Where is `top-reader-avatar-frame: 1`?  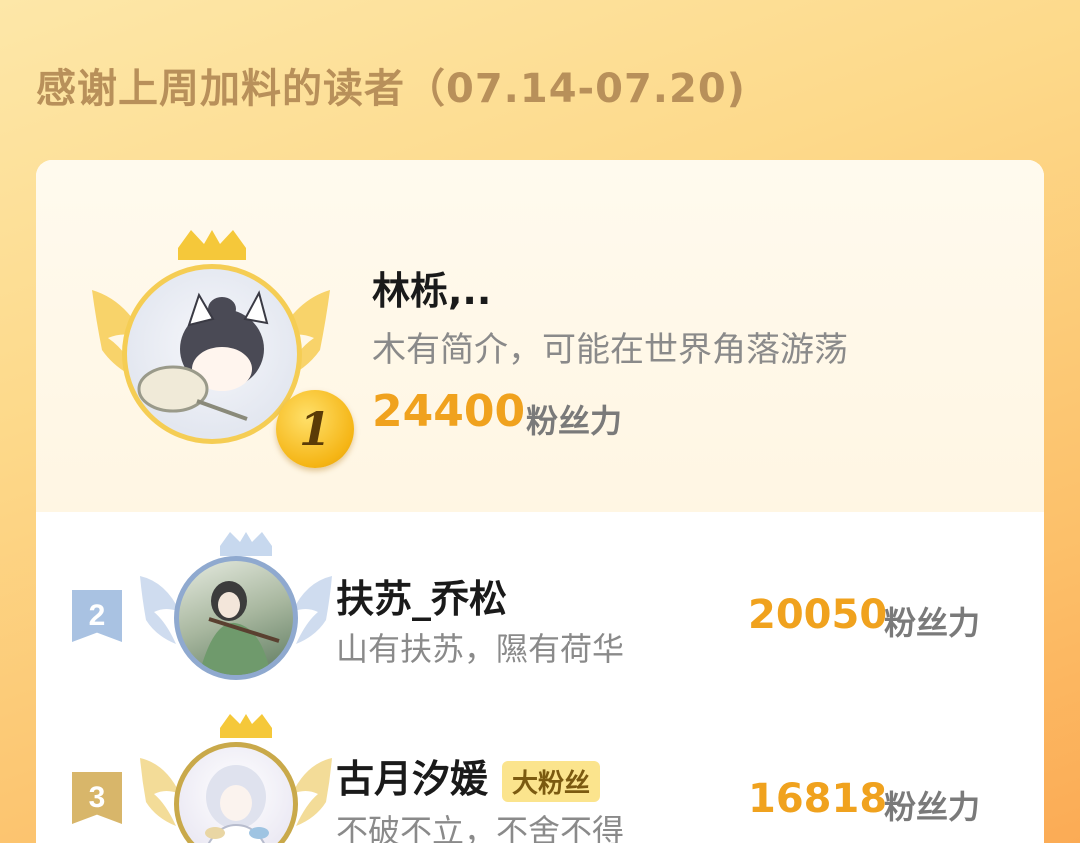
top-reader-avatar-frame: 1 is located at coordinates (220, 349).